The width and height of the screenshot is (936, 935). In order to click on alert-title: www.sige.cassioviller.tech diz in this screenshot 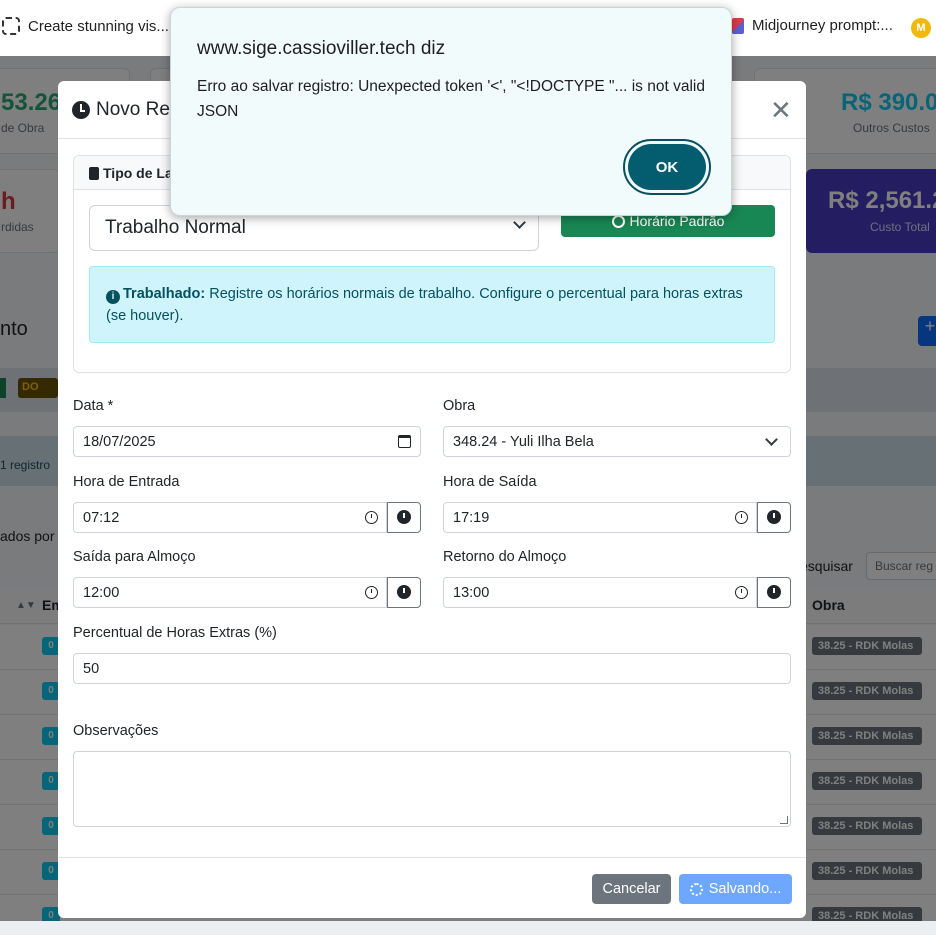, I will do `click(321, 48)`.